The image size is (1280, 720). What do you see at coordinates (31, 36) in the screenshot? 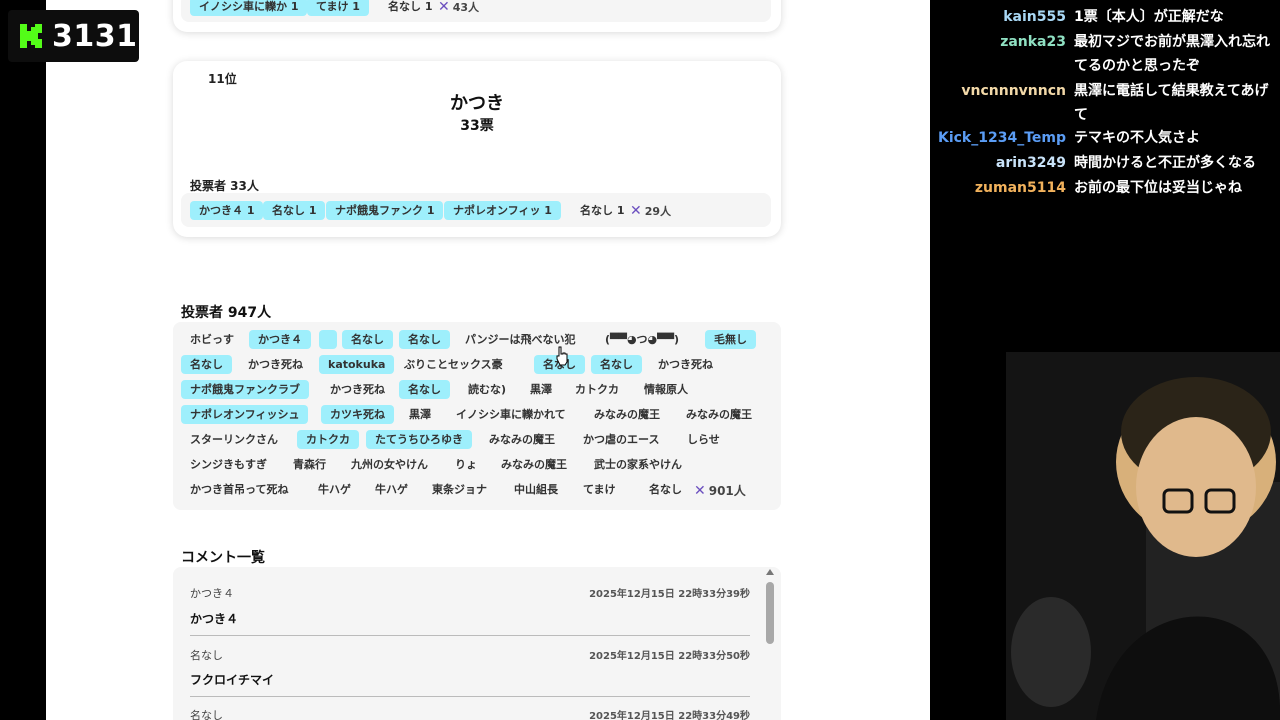
I see `kick-logo-icon` at bounding box center [31, 36].